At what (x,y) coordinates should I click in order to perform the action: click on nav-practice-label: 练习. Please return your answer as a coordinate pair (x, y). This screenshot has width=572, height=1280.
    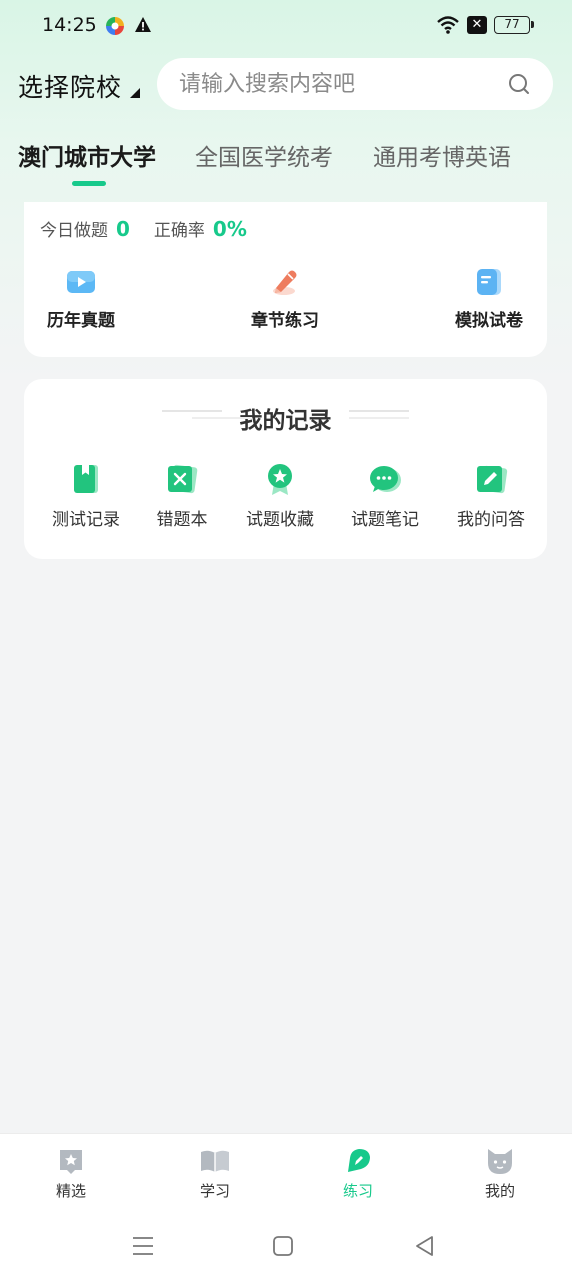
    Looking at the image, I should click on (357, 1191).